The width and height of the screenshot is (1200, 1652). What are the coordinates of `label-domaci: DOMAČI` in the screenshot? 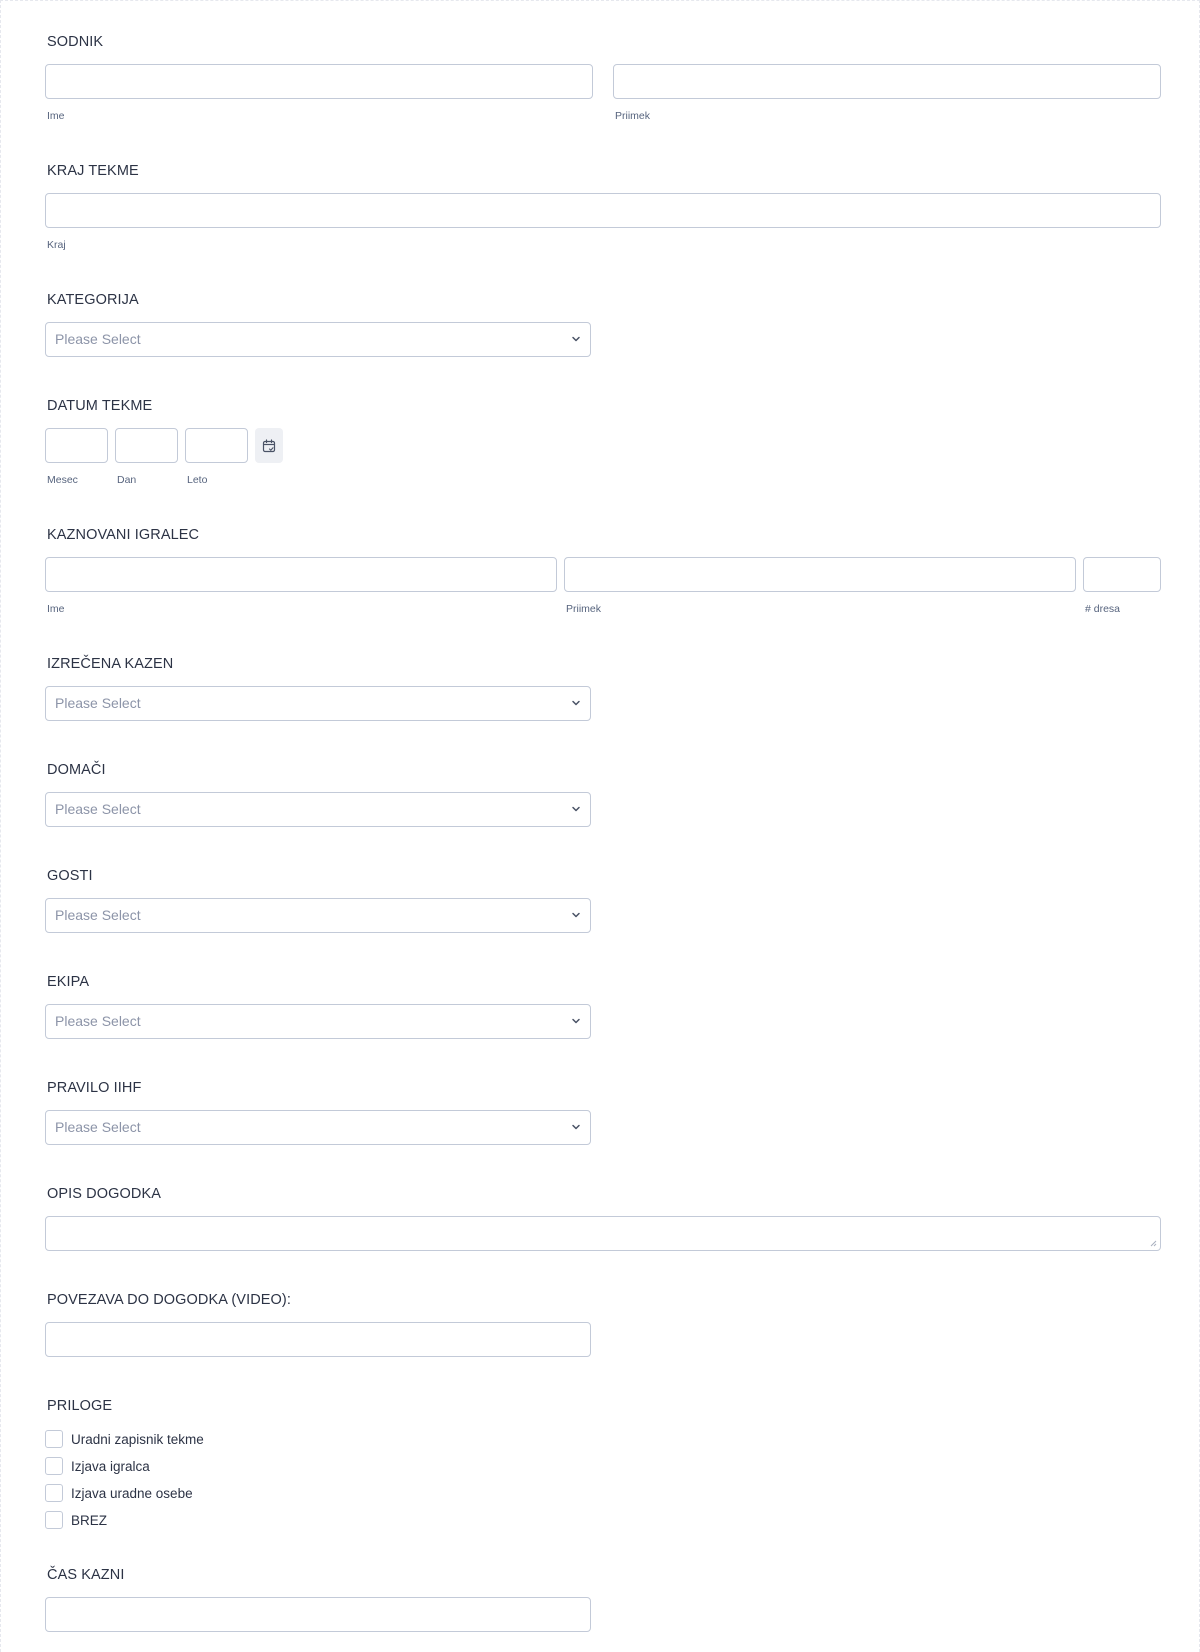 It's located at (76, 770).